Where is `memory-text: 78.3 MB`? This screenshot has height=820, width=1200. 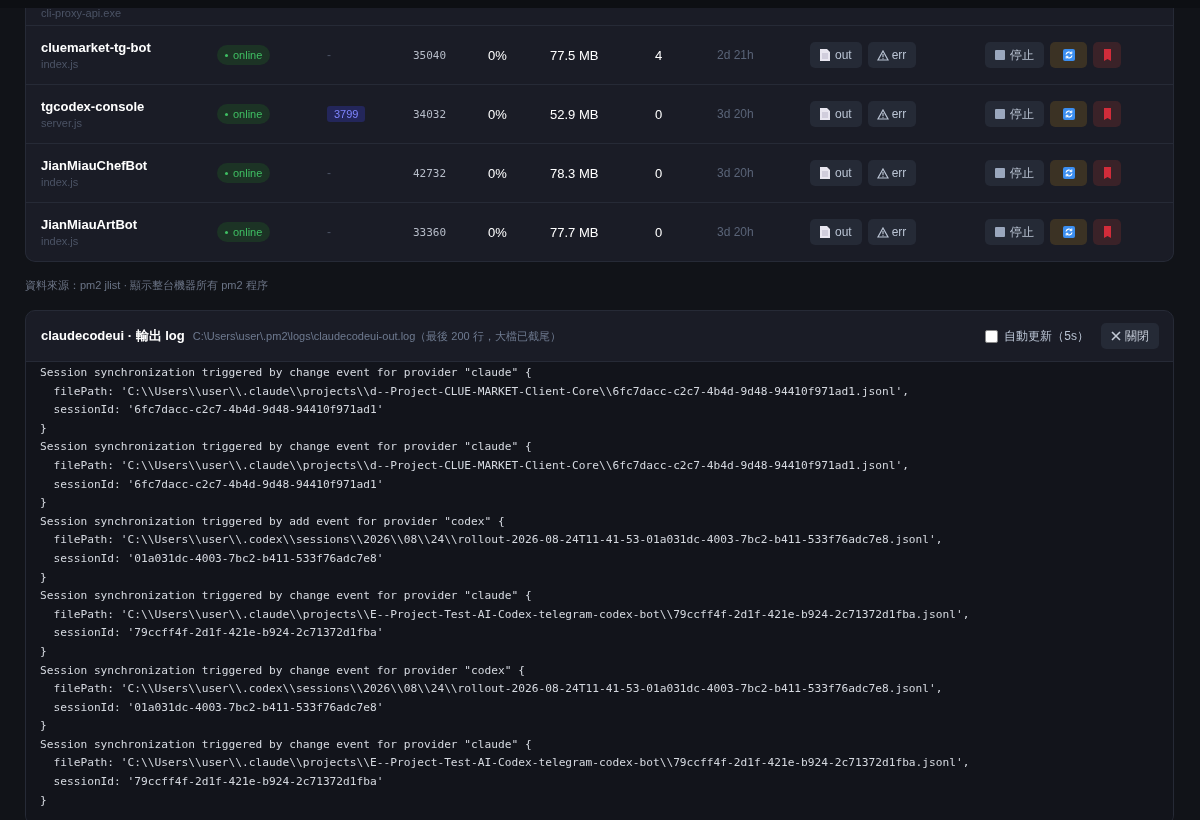 memory-text: 78.3 MB is located at coordinates (575, 173).